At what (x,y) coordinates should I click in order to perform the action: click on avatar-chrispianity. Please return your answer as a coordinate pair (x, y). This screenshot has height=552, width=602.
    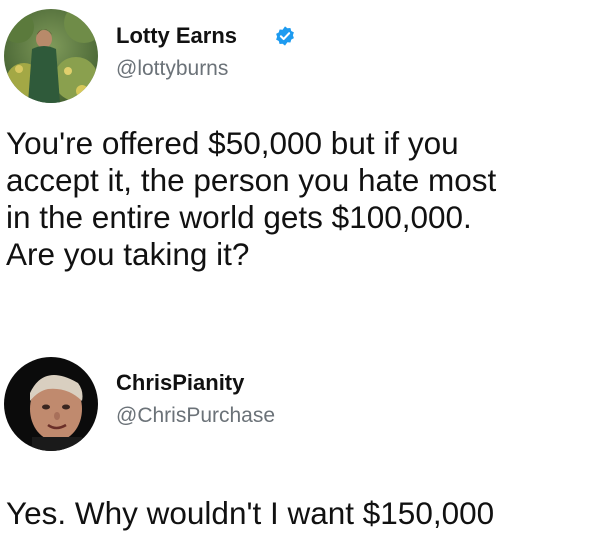
    Looking at the image, I should click on (51, 404).